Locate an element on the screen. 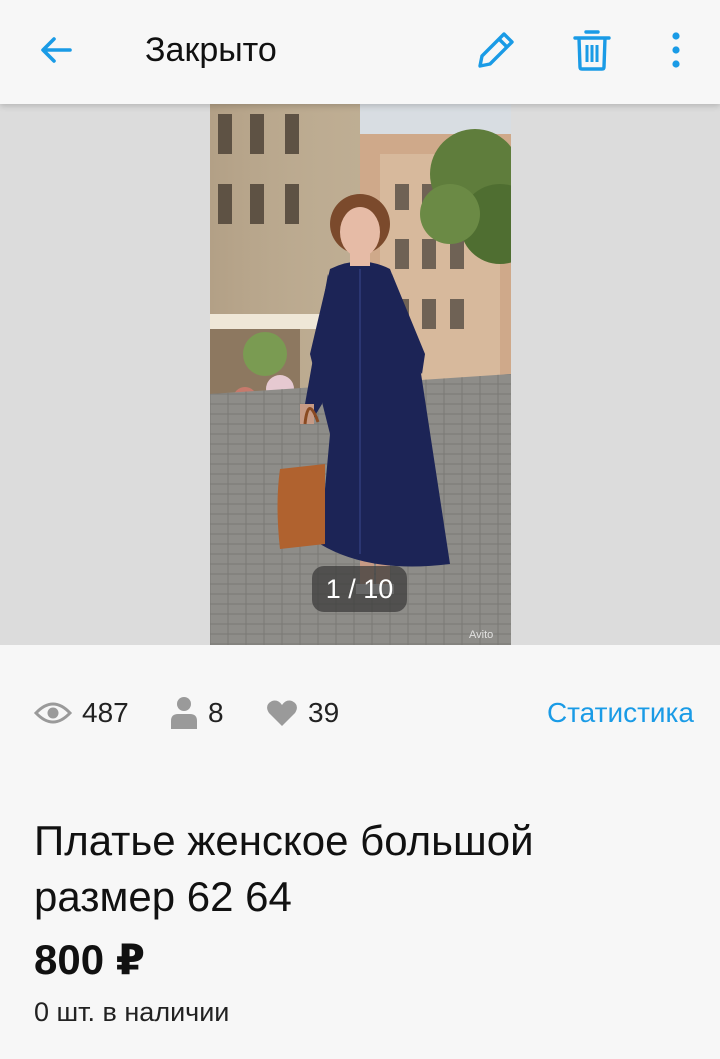 This screenshot has height=1059, width=720. avito-watermark: Avito is located at coordinates (481, 635).